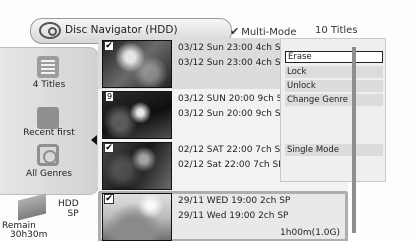 This screenshot has height=241, width=417. What do you see at coordinates (32, 207) in the screenshot?
I see `hdd-icon` at bounding box center [32, 207].